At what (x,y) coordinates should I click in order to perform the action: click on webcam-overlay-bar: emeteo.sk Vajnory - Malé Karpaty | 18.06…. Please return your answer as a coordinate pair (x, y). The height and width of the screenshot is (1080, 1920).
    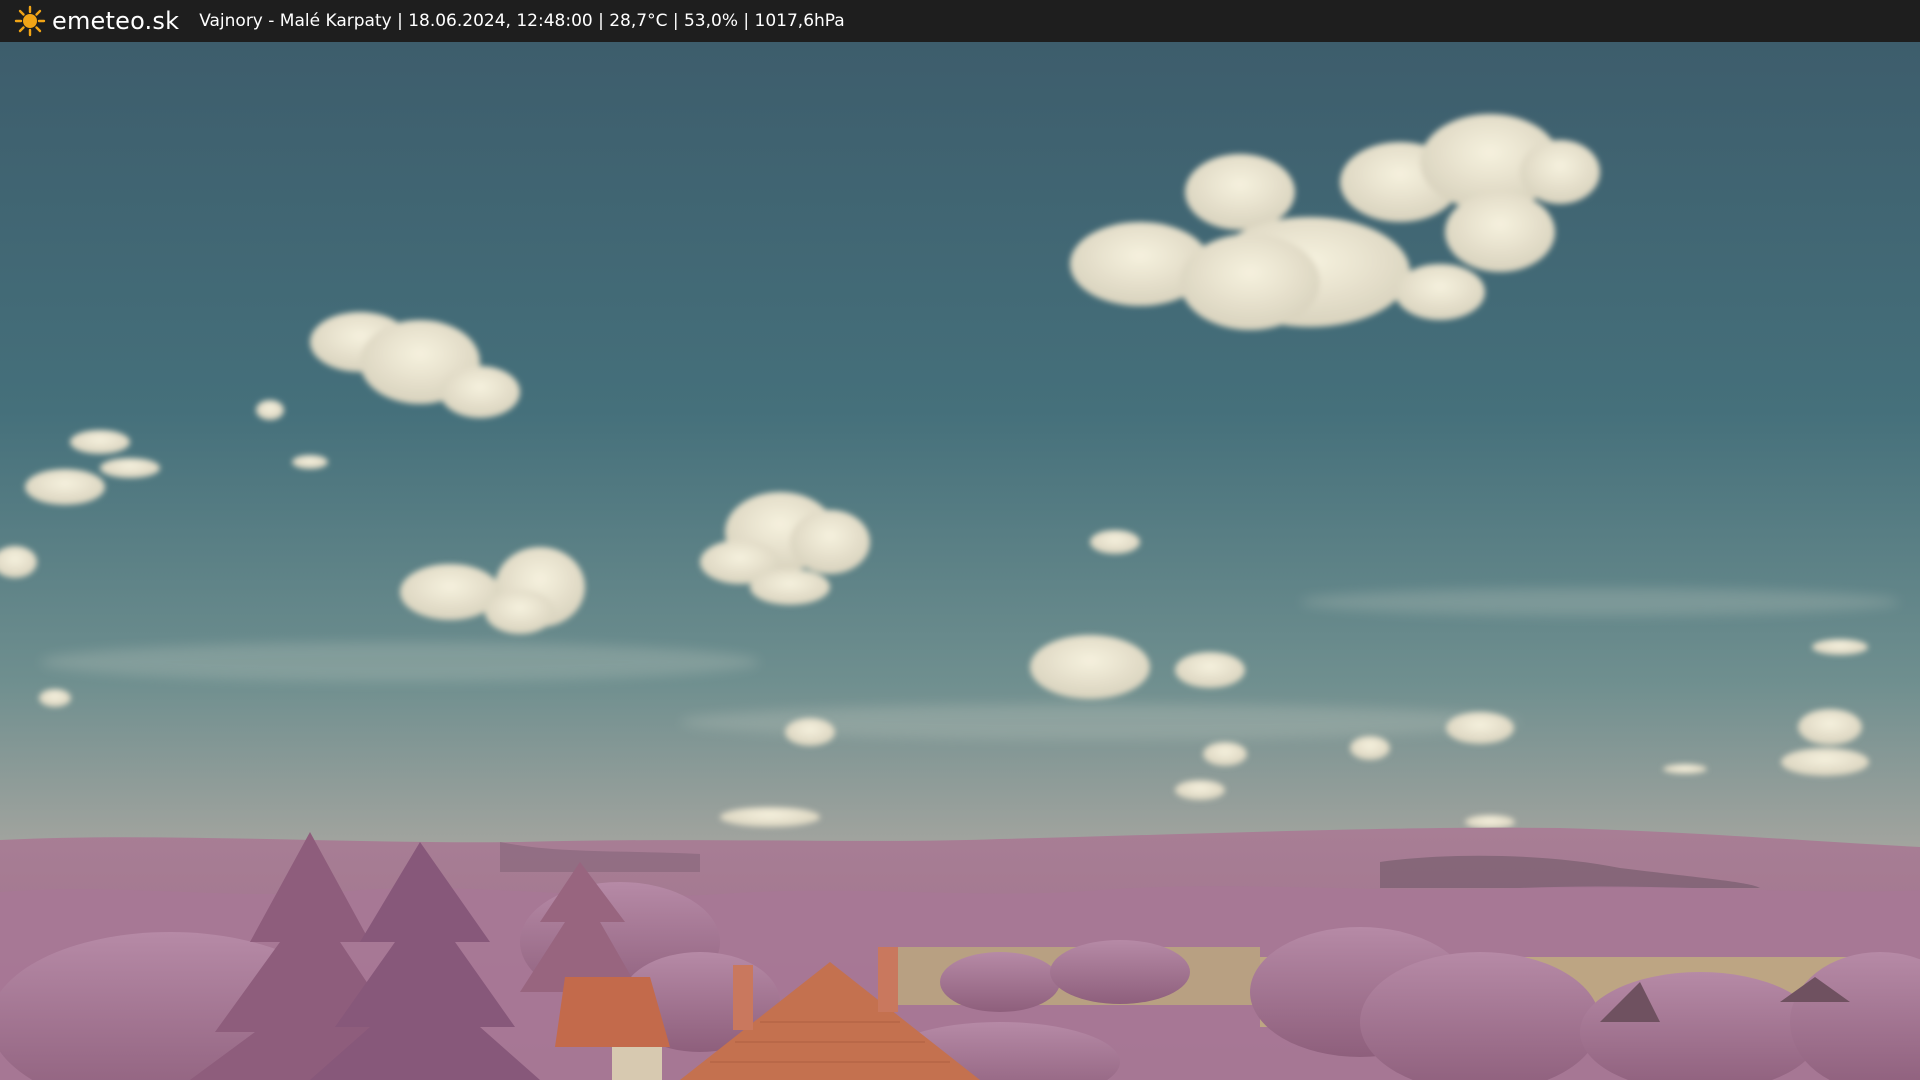
    Looking at the image, I should click on (960, 21).